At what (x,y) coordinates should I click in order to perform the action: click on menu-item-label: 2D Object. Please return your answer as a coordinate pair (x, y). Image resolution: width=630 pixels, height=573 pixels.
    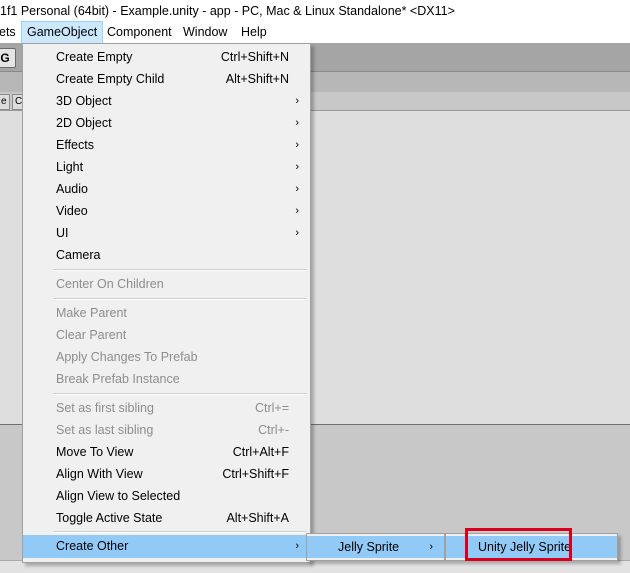
    Looking at the image, I should click on (84, 123).